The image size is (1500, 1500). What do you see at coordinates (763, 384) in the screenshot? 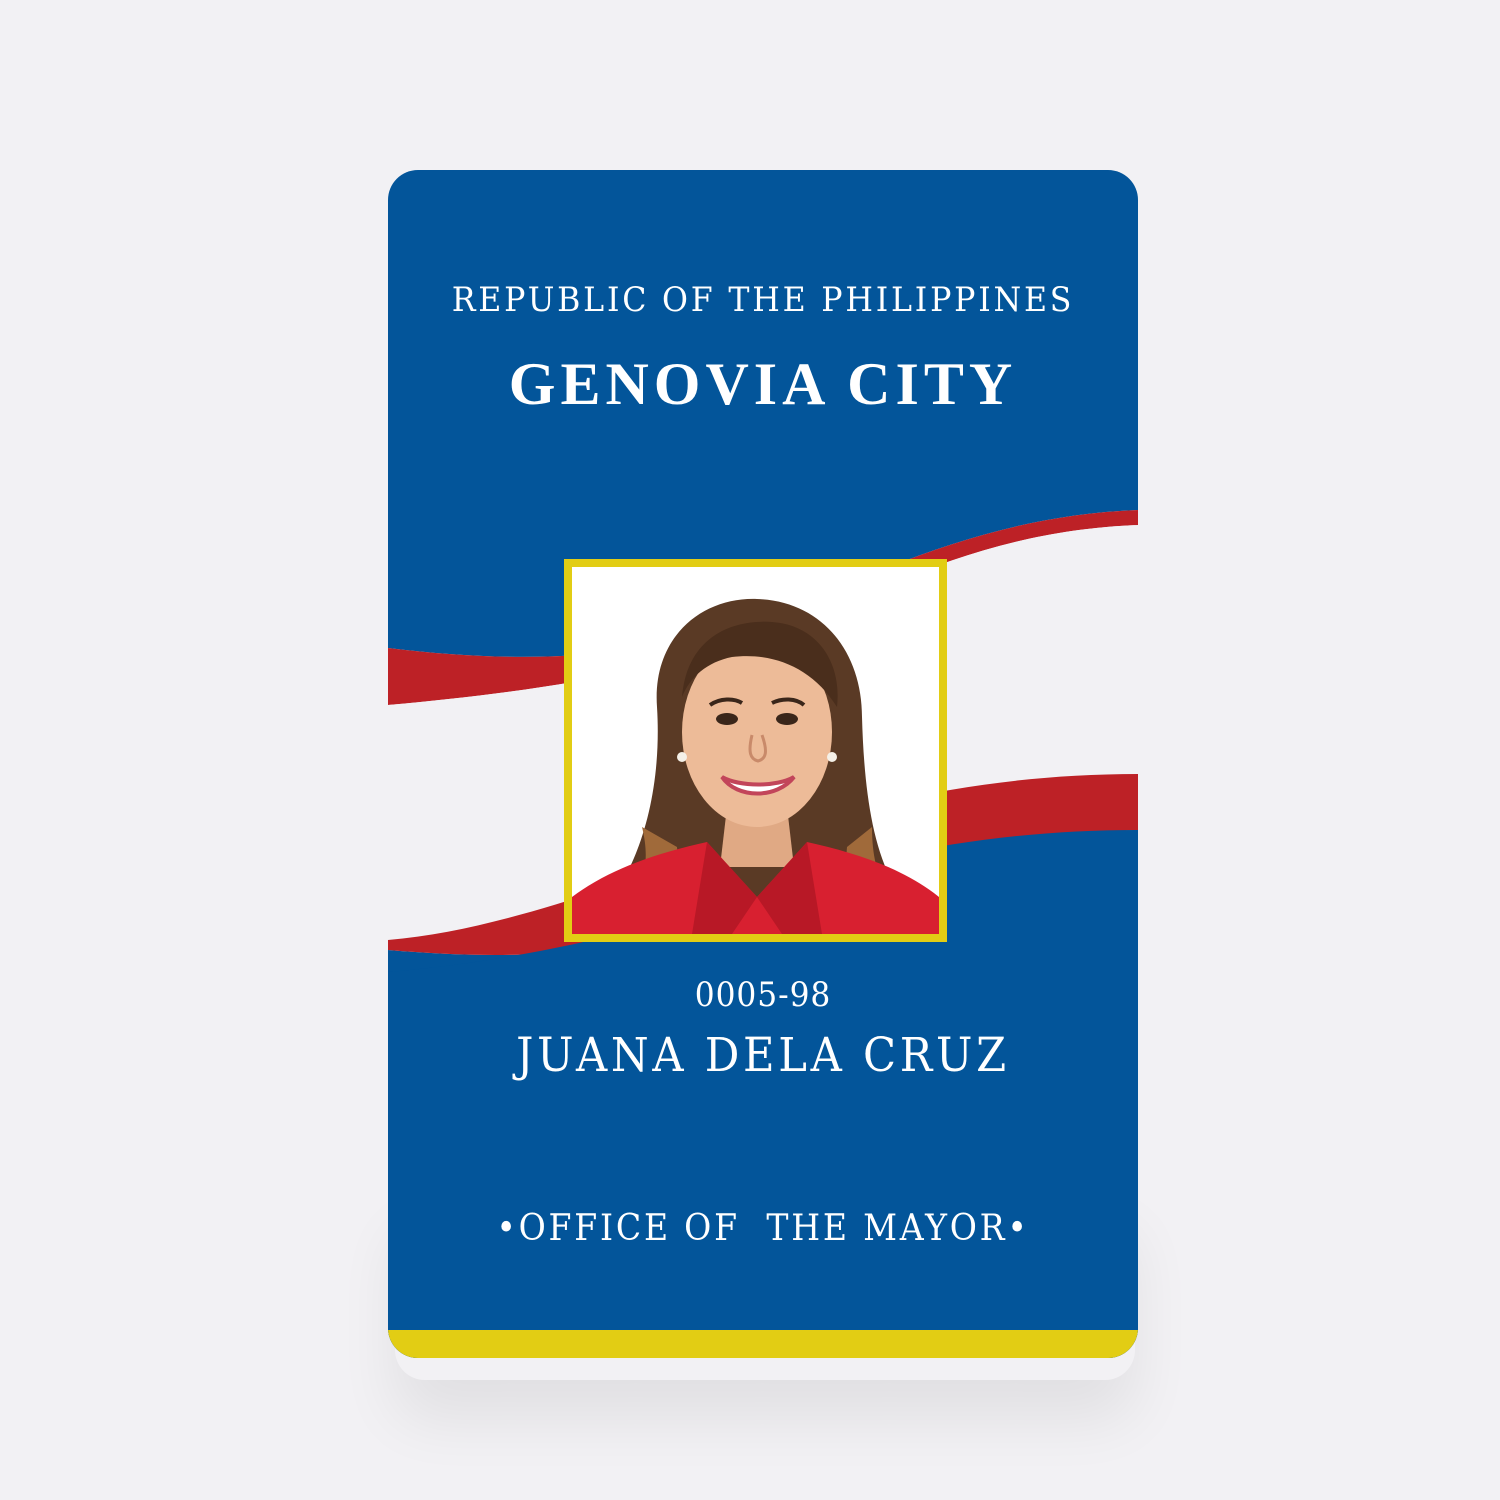
I see `city-title: GENOVIA CITY` at bounding box center [763, 384].